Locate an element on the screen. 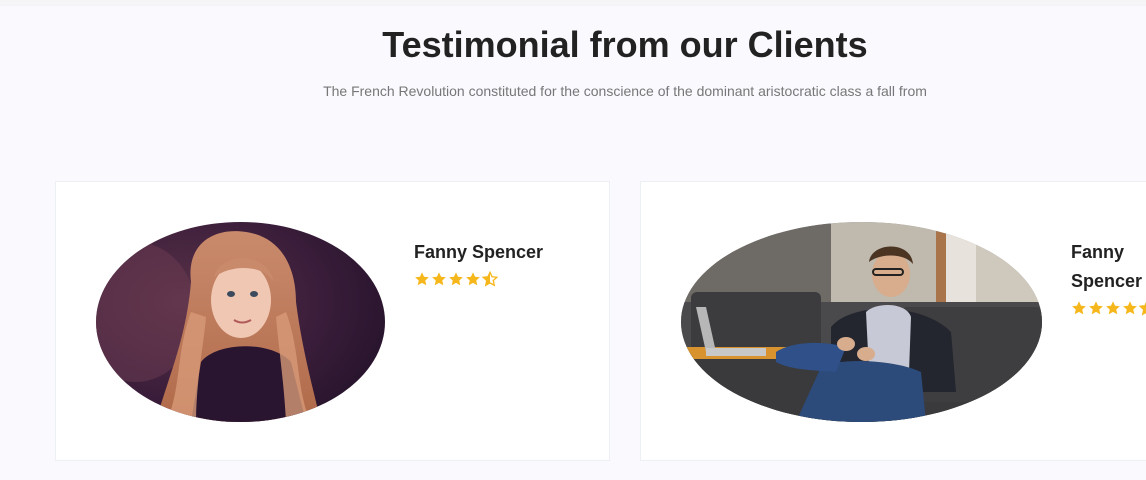 The height and width of the screenshot is (480, 1146). girl-portrait-image is located at coordinates (240, 322).